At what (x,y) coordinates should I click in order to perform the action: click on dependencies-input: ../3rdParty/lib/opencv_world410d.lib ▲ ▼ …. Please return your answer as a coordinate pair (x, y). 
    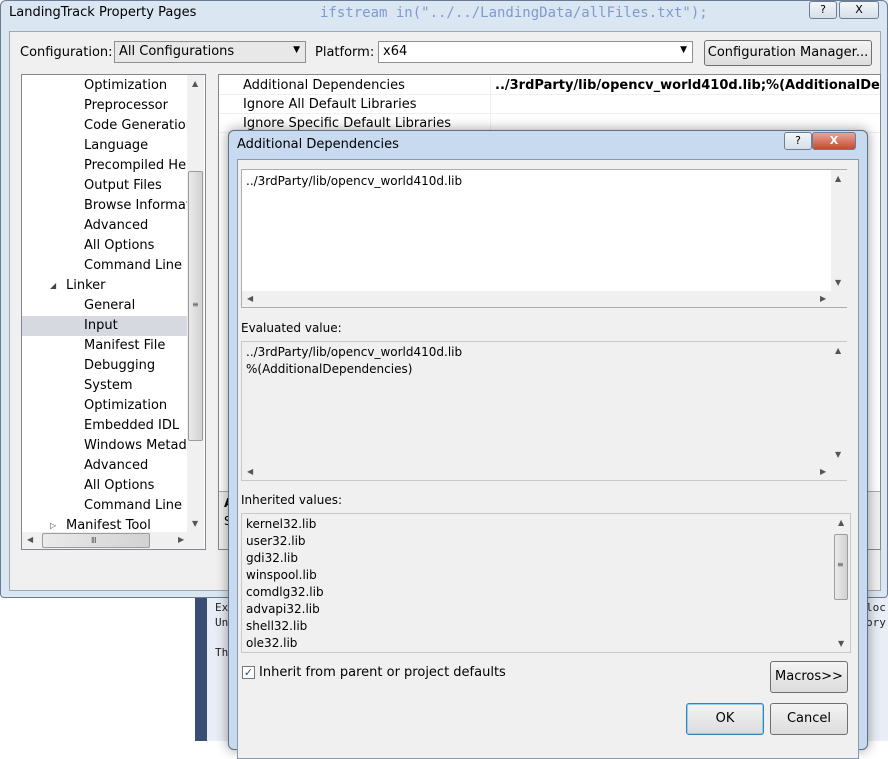
    Looking at the image, I should click on (544, 238).